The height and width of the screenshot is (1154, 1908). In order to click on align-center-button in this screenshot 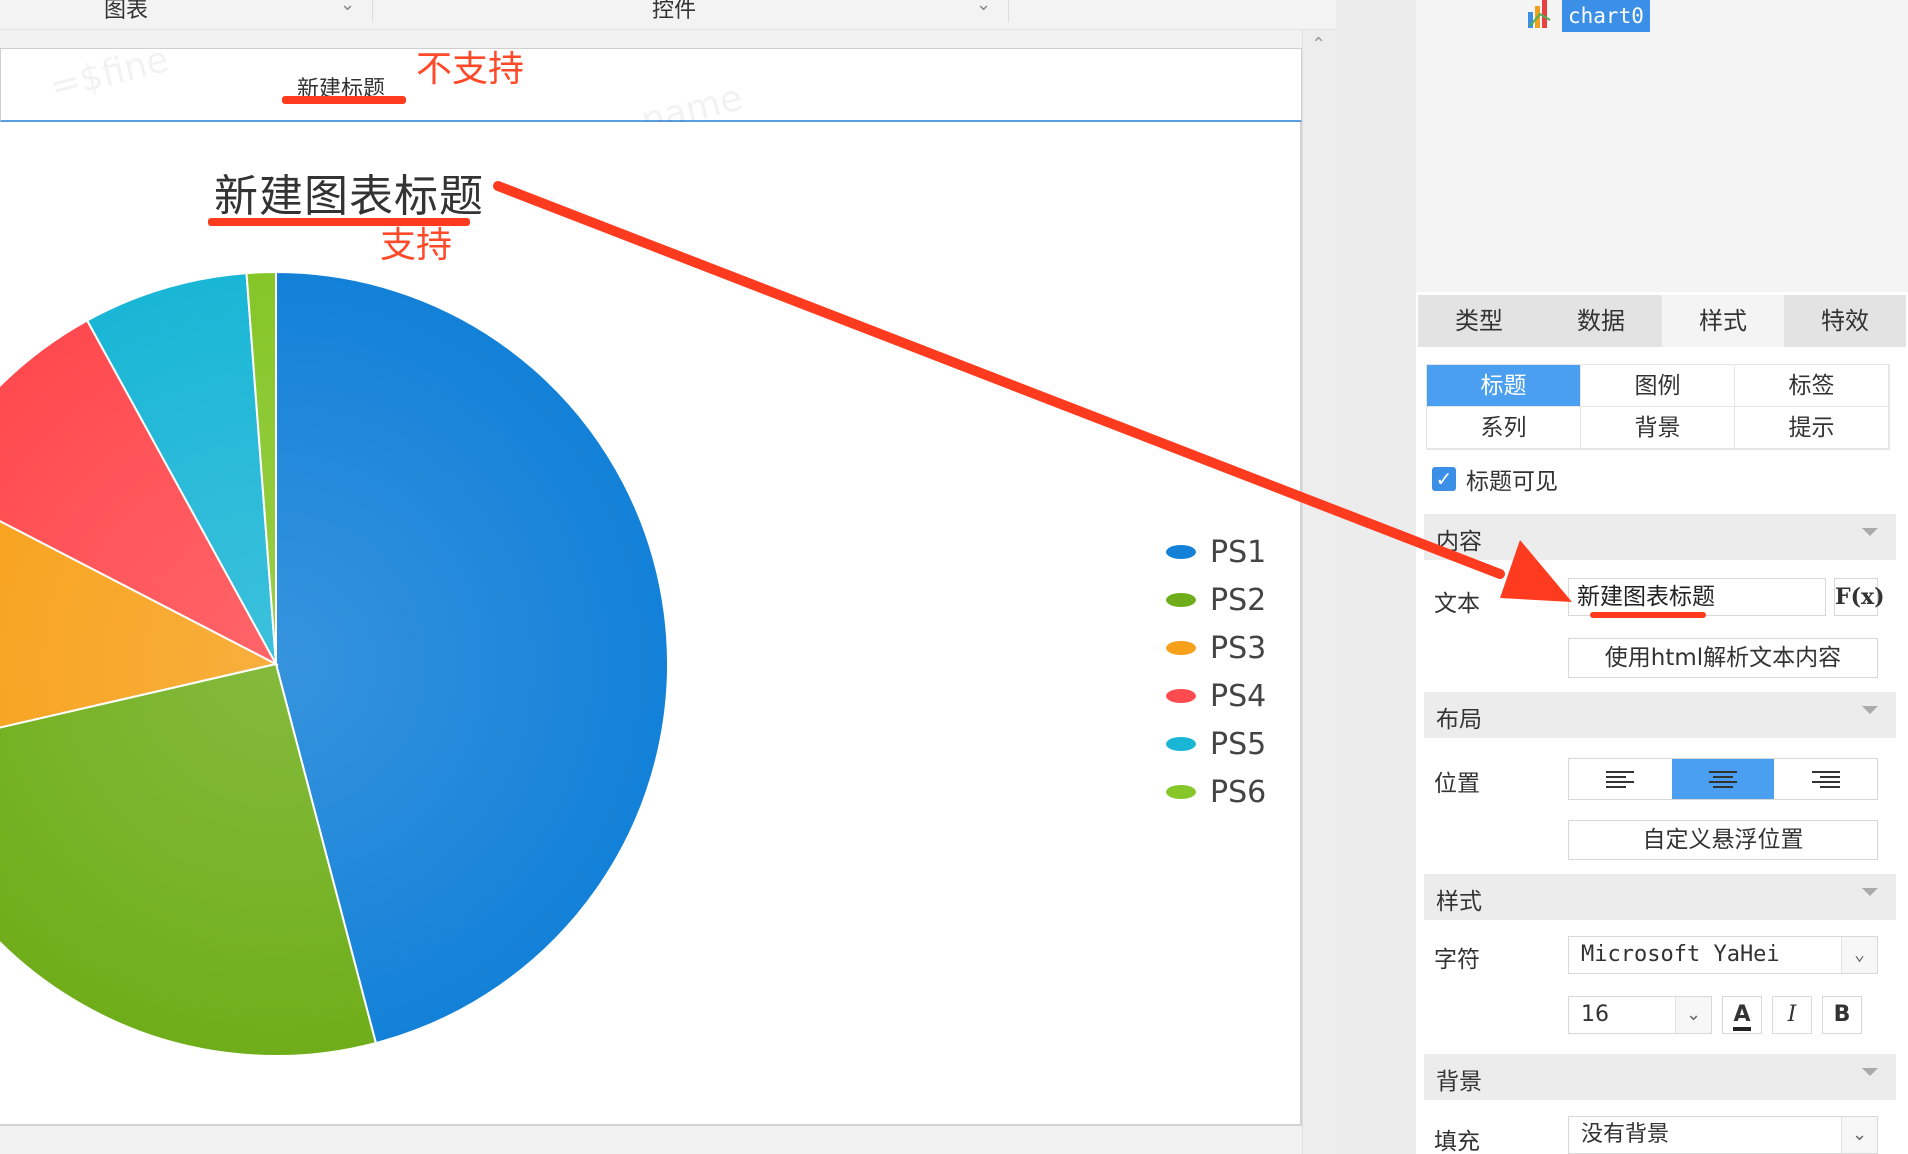, I will do `click(1723, 779)`.